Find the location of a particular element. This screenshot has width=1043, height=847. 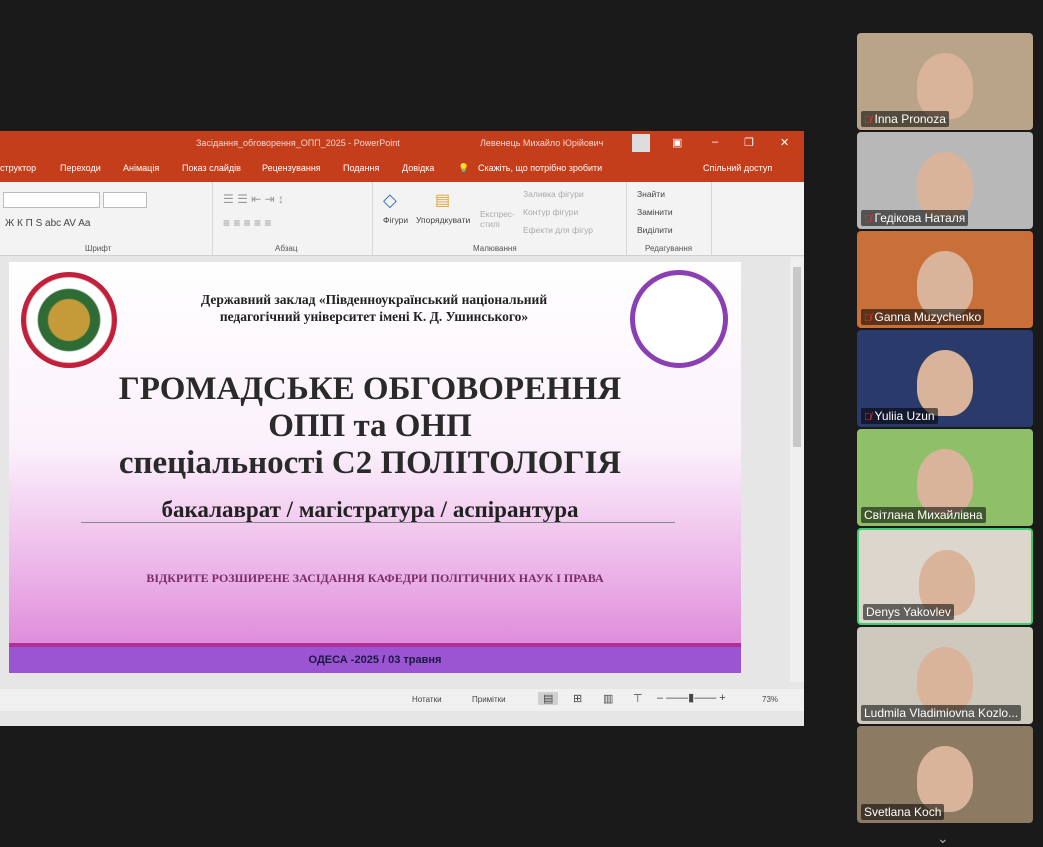

university-logo is located at coordinates (69, 320).